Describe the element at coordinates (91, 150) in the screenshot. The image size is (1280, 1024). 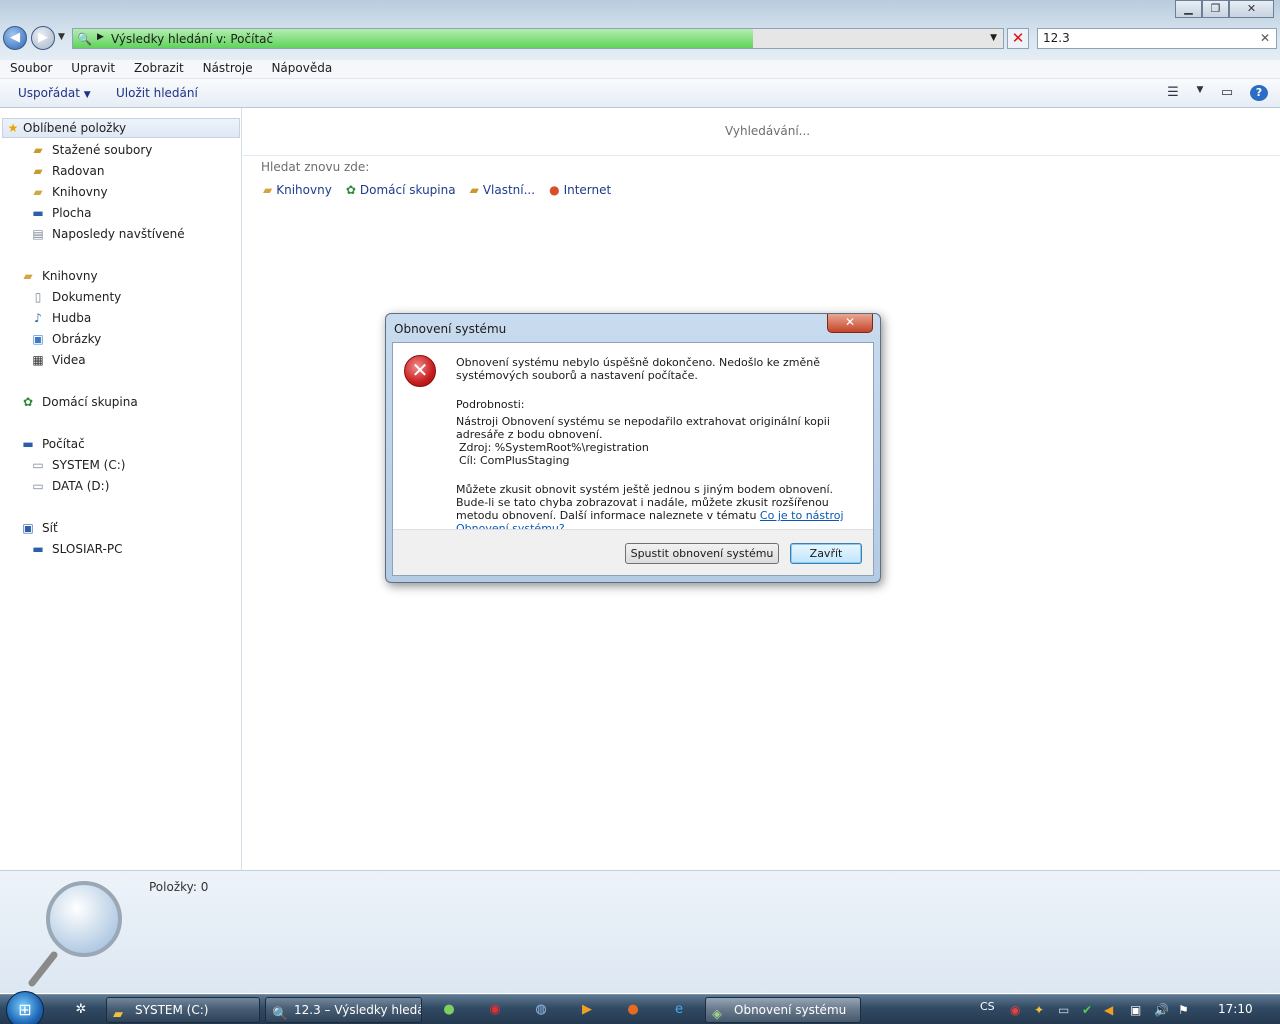
I see `nav-item-downloads: ▰ Stažené soubory` at that location.